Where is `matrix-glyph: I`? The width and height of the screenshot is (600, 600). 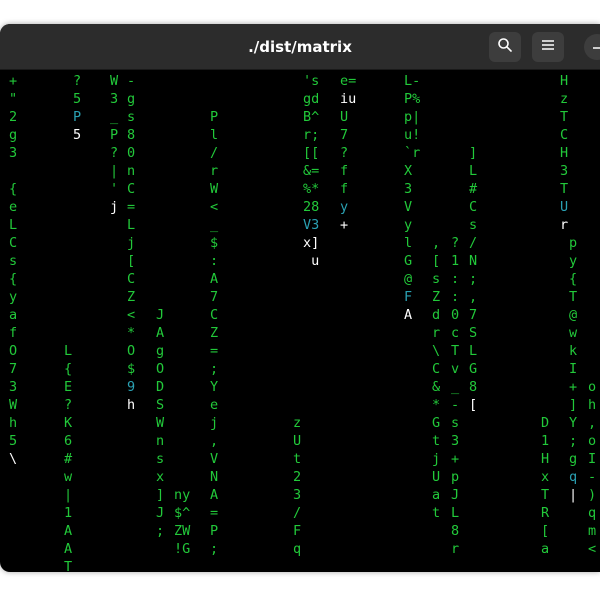
matrix-glyph: I is located at coordinates (573, 369).